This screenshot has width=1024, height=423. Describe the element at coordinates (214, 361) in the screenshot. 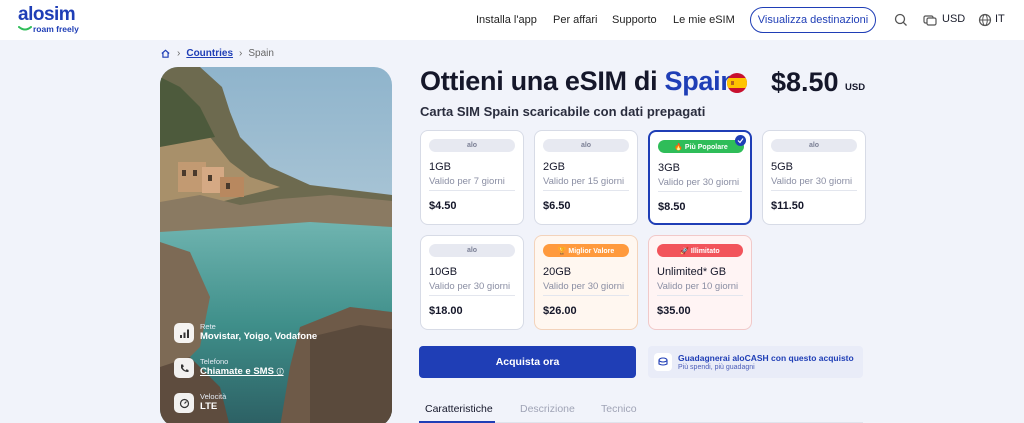

I see `spec-phone-label: Telefono` at that location.